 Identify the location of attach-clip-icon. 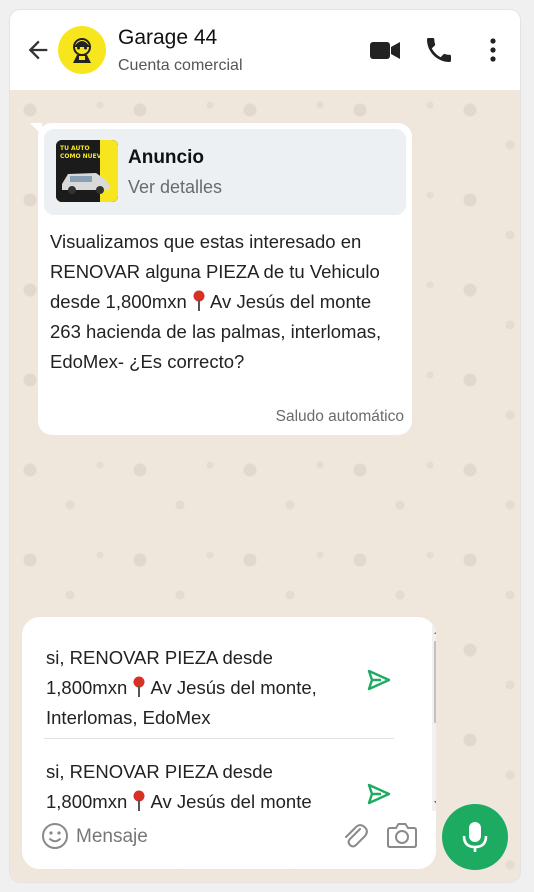
(355, 836).